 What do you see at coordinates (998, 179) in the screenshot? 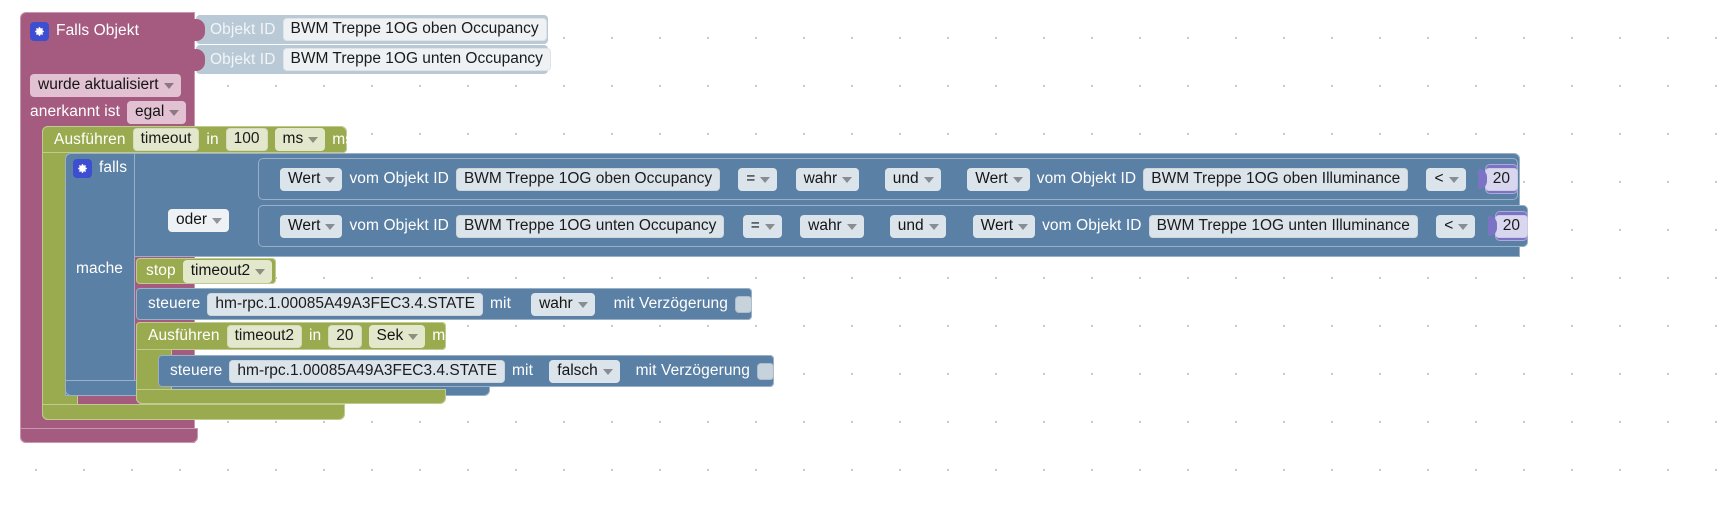
I see `cond0-right-kind-dropdown: Wert` at bounding box center [998, 179].